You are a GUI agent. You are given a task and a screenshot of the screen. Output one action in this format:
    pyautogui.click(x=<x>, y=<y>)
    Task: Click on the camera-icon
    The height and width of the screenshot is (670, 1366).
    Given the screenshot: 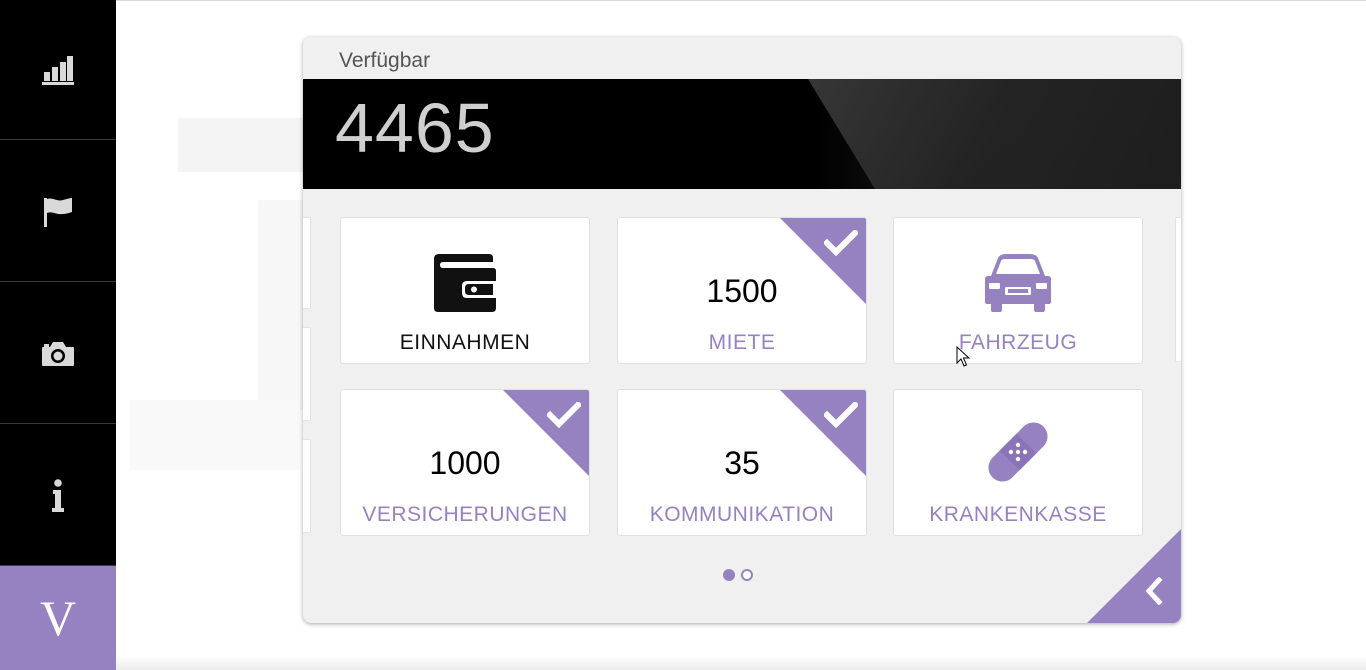 What is the action you would take?
    pyautogui.click(x=58, y=353)
    